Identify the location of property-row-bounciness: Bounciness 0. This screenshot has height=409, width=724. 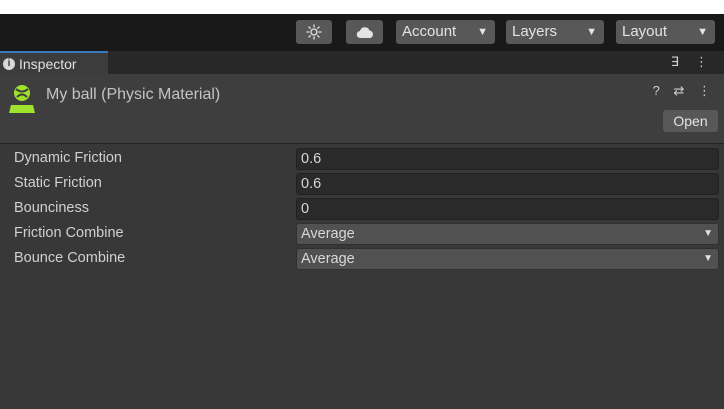
(362, 209).